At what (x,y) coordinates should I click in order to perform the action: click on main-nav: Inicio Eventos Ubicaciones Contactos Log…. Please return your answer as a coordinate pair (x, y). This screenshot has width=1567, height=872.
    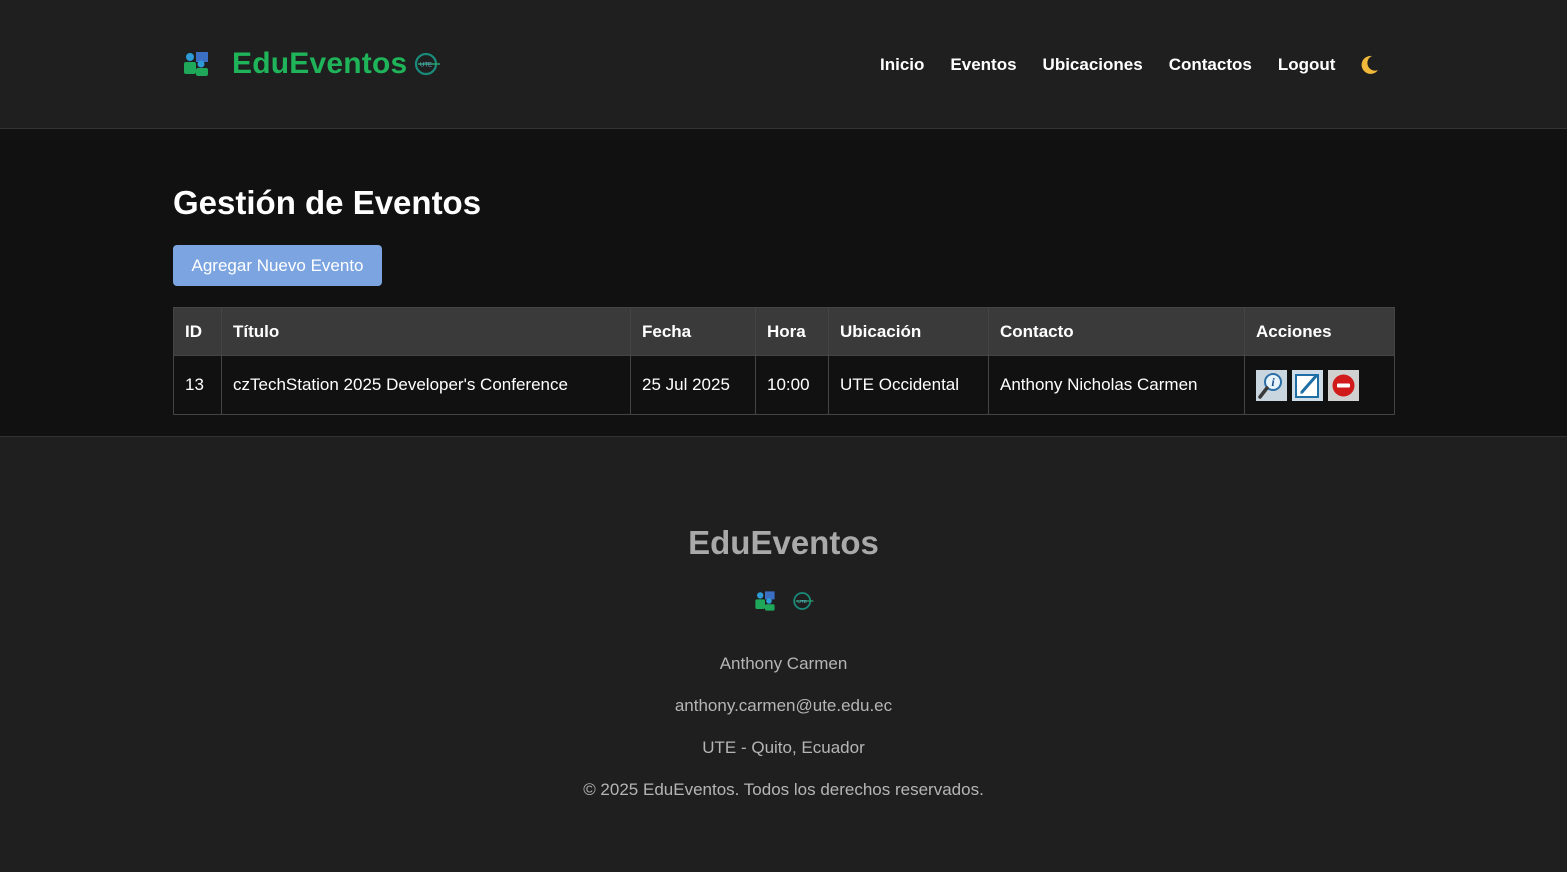
    Looking at the image, I should click on (1107, 65).